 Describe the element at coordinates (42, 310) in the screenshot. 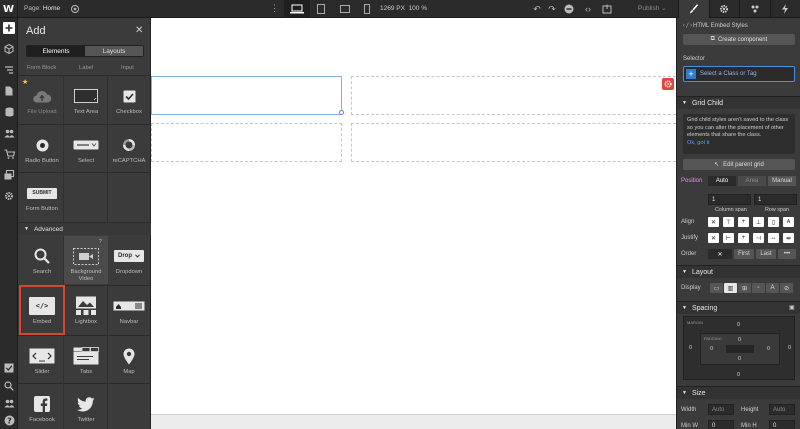

I see `element-embed: </> Embed` at that location.